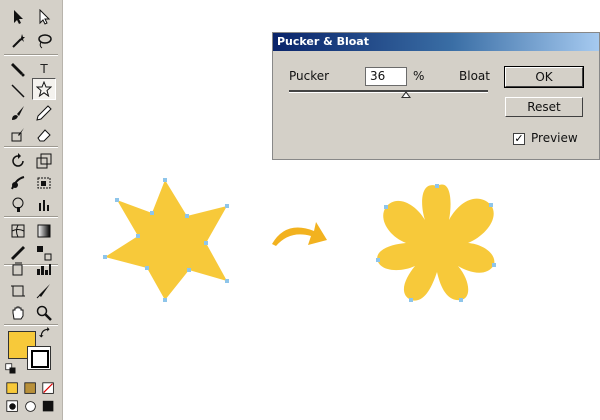 The image size is (600, 420). I want to click on pucker-label: Pucker, so click(309, 76).